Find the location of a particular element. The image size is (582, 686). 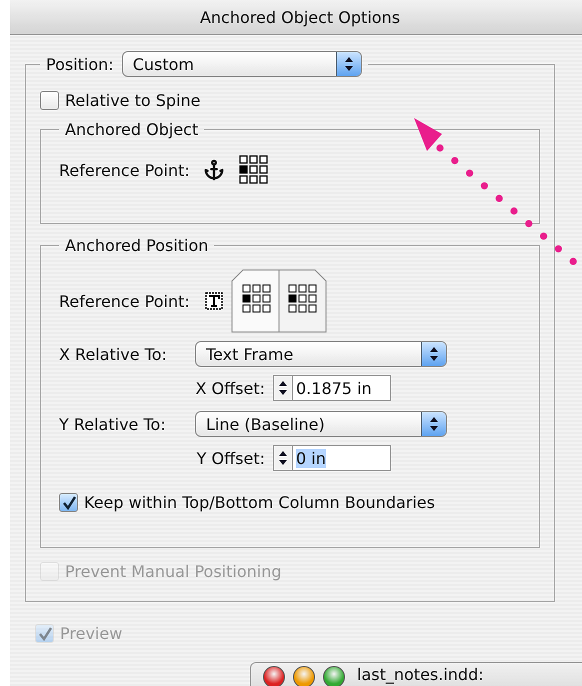

checkbox-label: Preview is located at coordinates (91, 633).